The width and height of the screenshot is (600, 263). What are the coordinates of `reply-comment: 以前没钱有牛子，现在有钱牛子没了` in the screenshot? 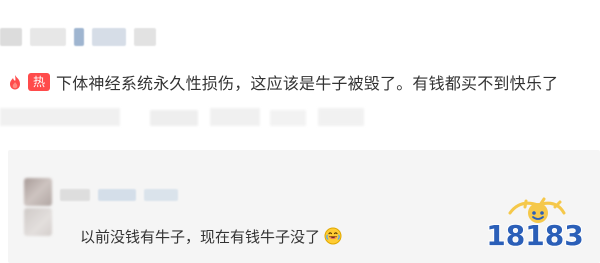 It's located at (211, 236).